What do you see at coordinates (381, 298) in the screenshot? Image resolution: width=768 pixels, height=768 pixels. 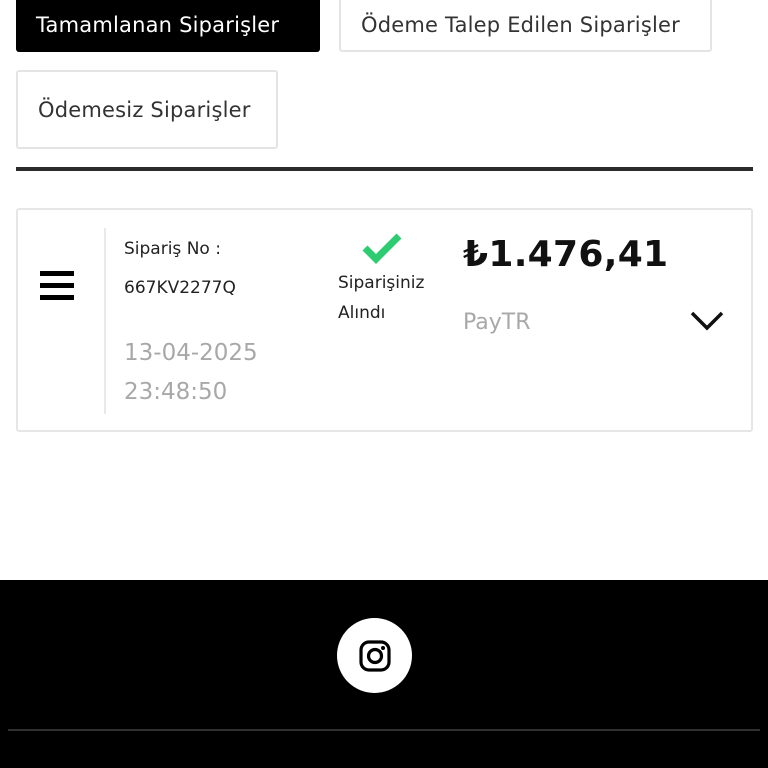 I see `order-status: Siparişiniz Alındı` at bounding box center [381, 298].